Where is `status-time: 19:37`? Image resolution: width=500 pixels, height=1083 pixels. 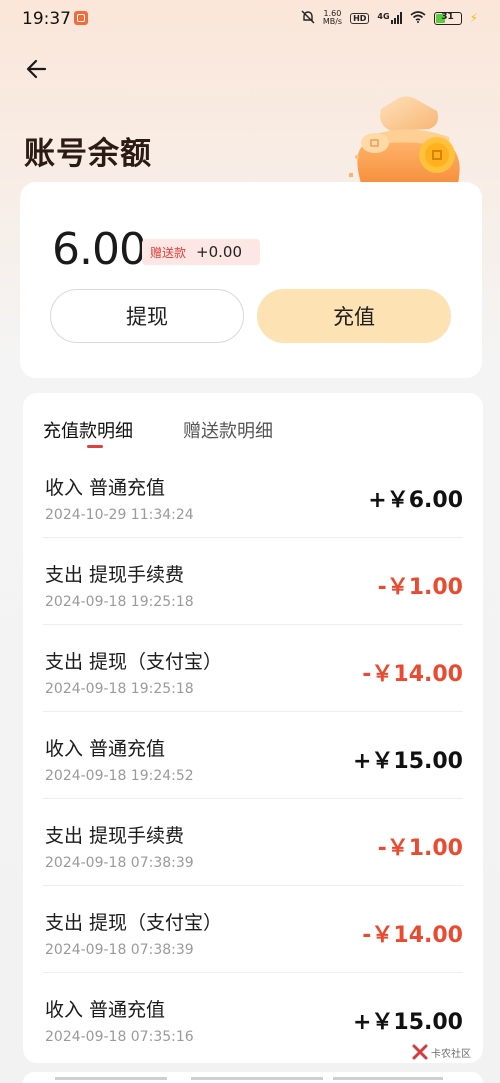
status-time: 19:37 is located at coordinates (46, 19).